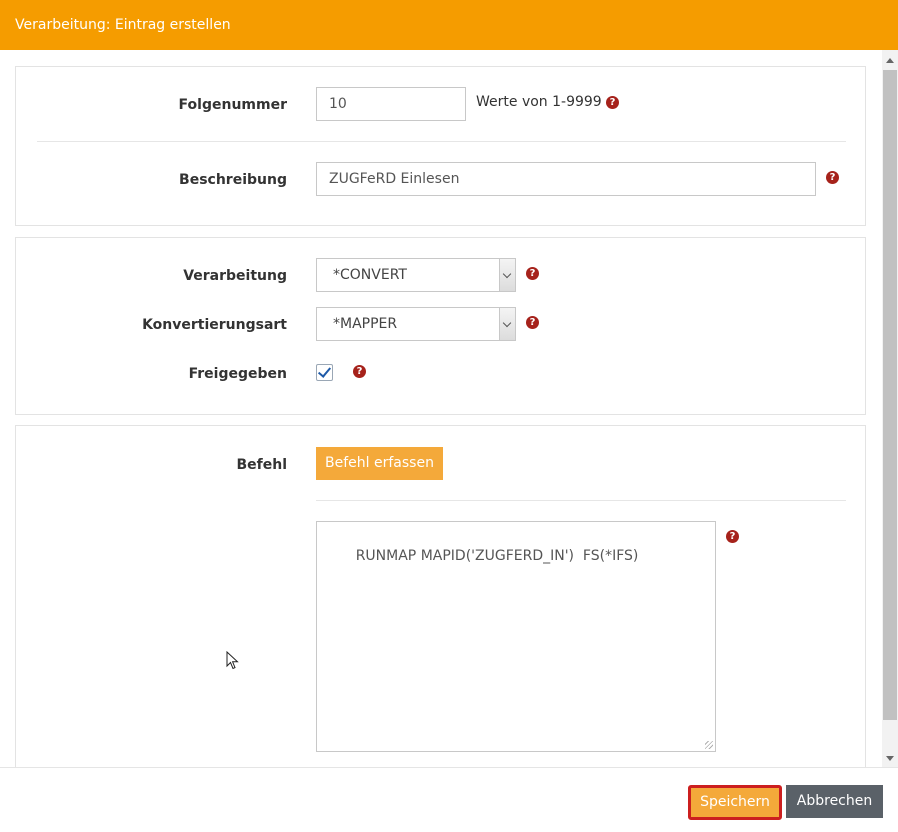 This screenshot has width=898, height=832. I want to click on cancel-button: Abbrechen, so click(834, 801).